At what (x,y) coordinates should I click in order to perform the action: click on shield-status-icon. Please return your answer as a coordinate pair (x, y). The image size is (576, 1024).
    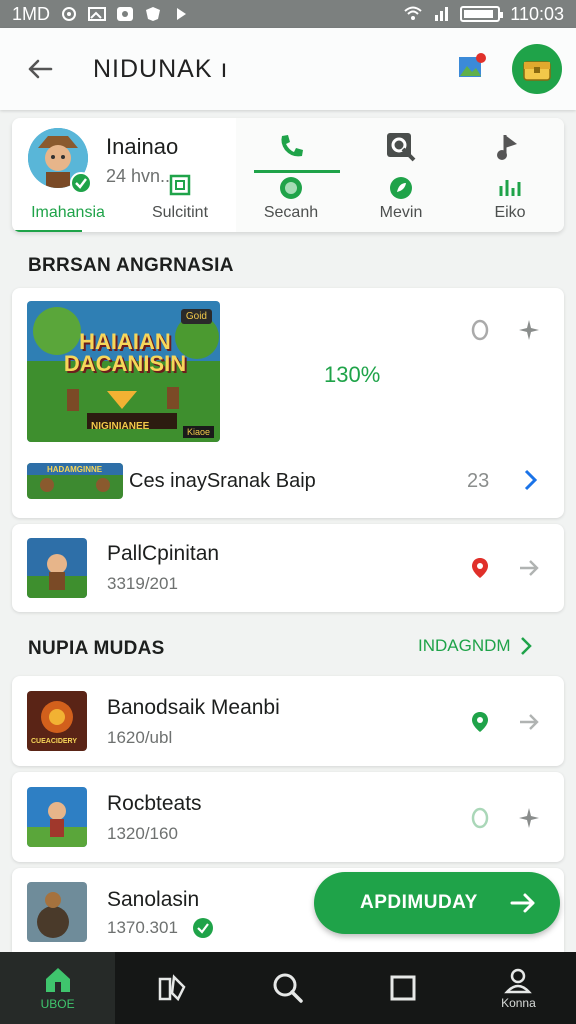
    Looking at the image, I should click on (153, 14).